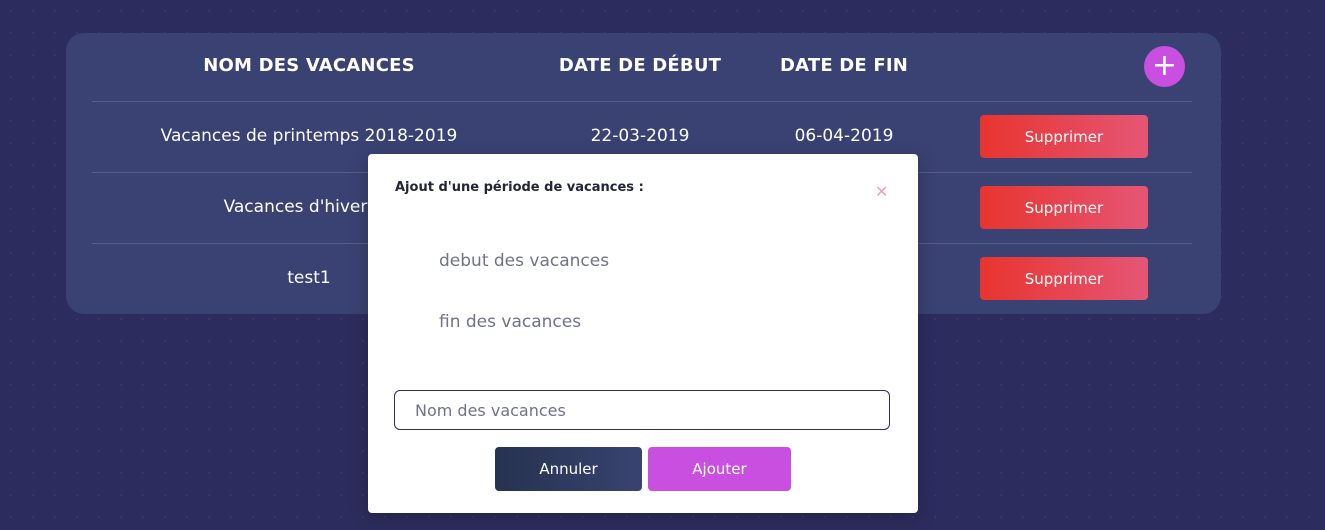  Describe the element at coordinates (640, 65) in the screenshot. I see `column-header-start-date: DATE DE DÉBUT` at that location.